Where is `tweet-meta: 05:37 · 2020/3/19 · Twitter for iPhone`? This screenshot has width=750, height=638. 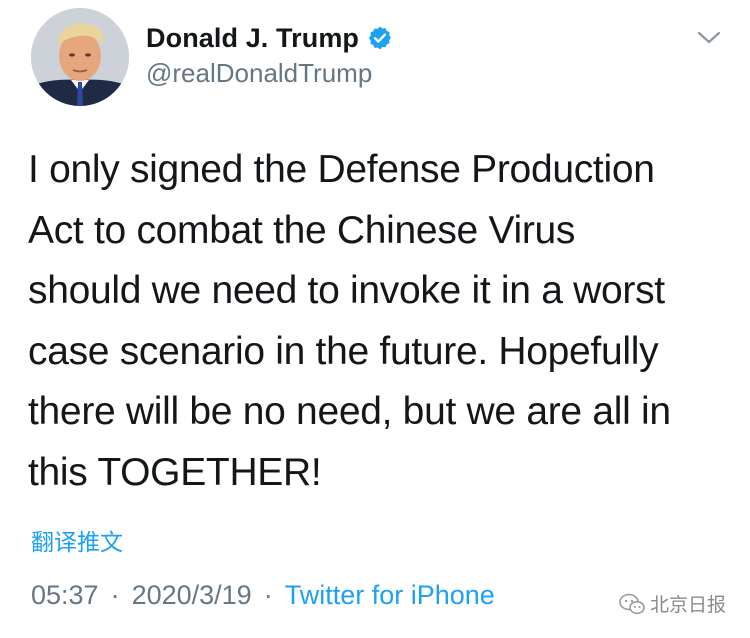
tweet-meta: 05:37 · 2020/3/19 · Twitter for iPhone is located at coordinates (263, 595).